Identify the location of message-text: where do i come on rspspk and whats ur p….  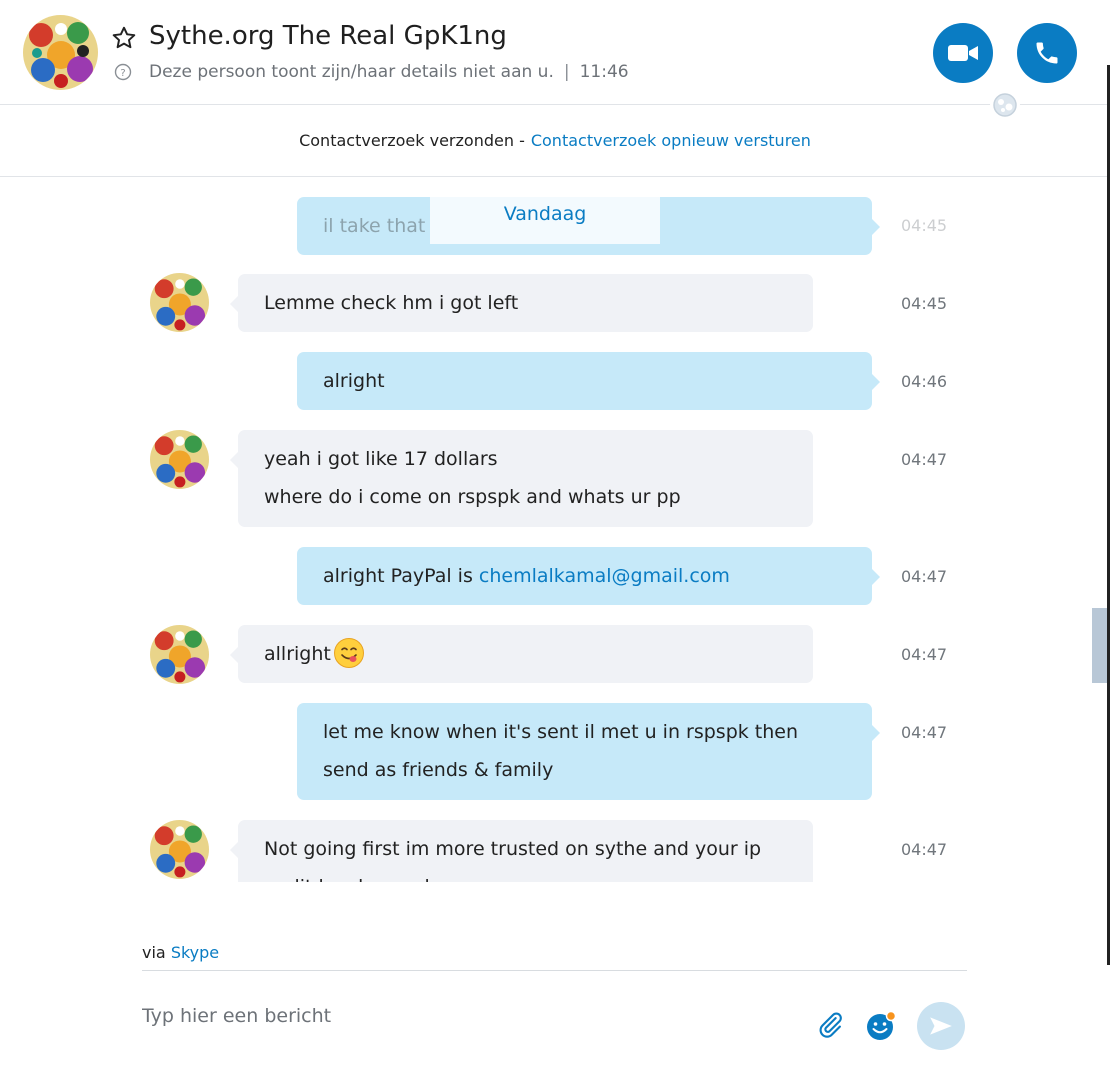
(472, 497).